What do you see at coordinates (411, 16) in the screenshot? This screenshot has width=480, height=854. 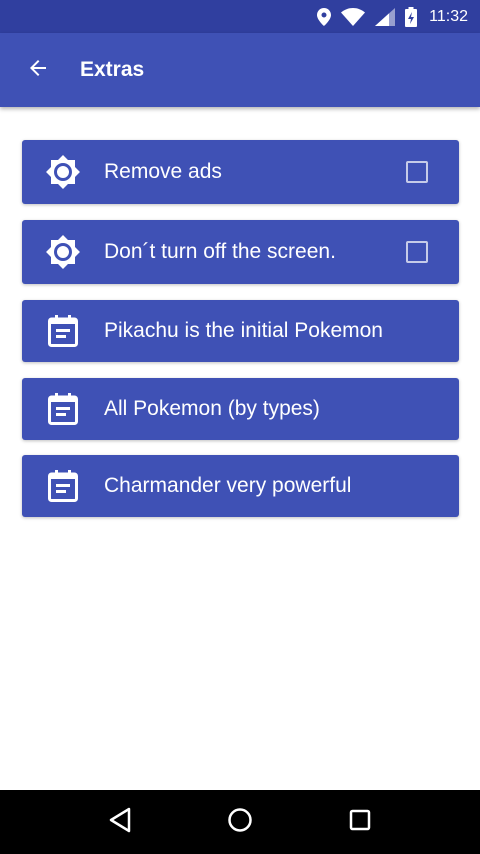 I see `battery-charging-icon` at bounding box center [411, 16].